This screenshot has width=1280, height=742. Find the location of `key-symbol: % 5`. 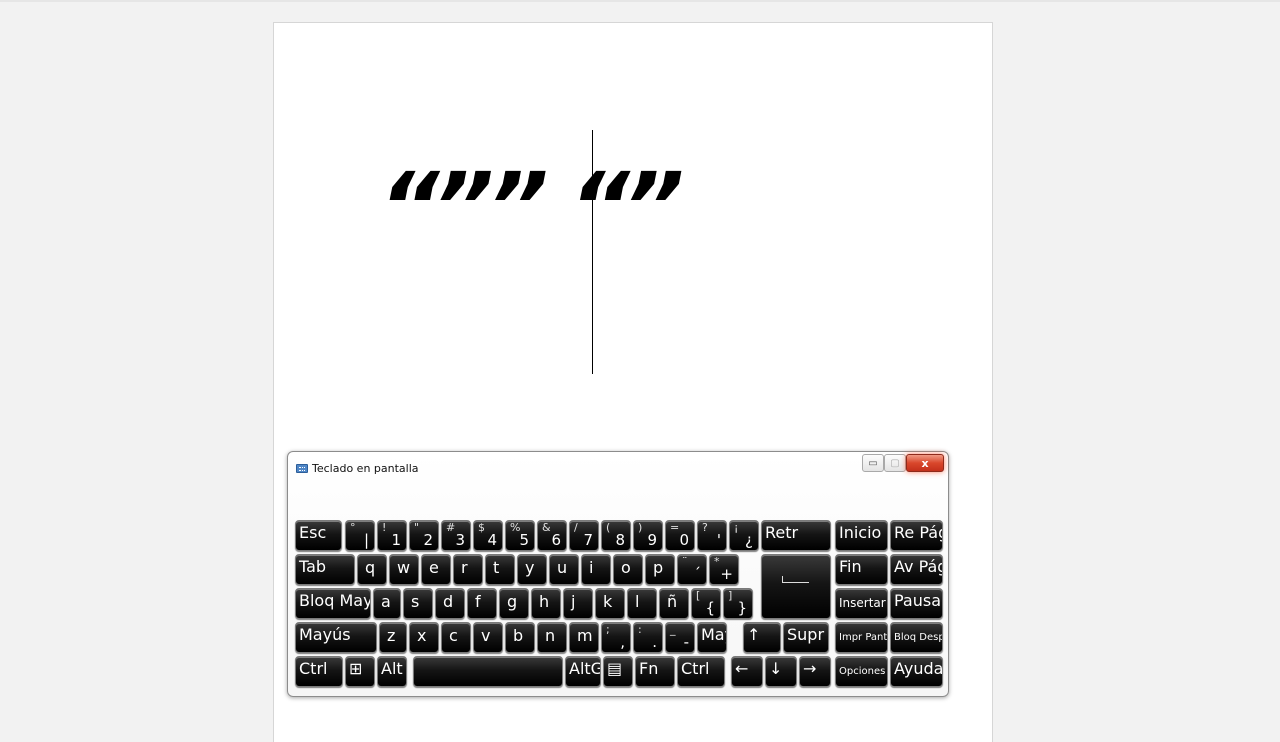

key-symbol: % 5 is located at coordinates (520, 535).